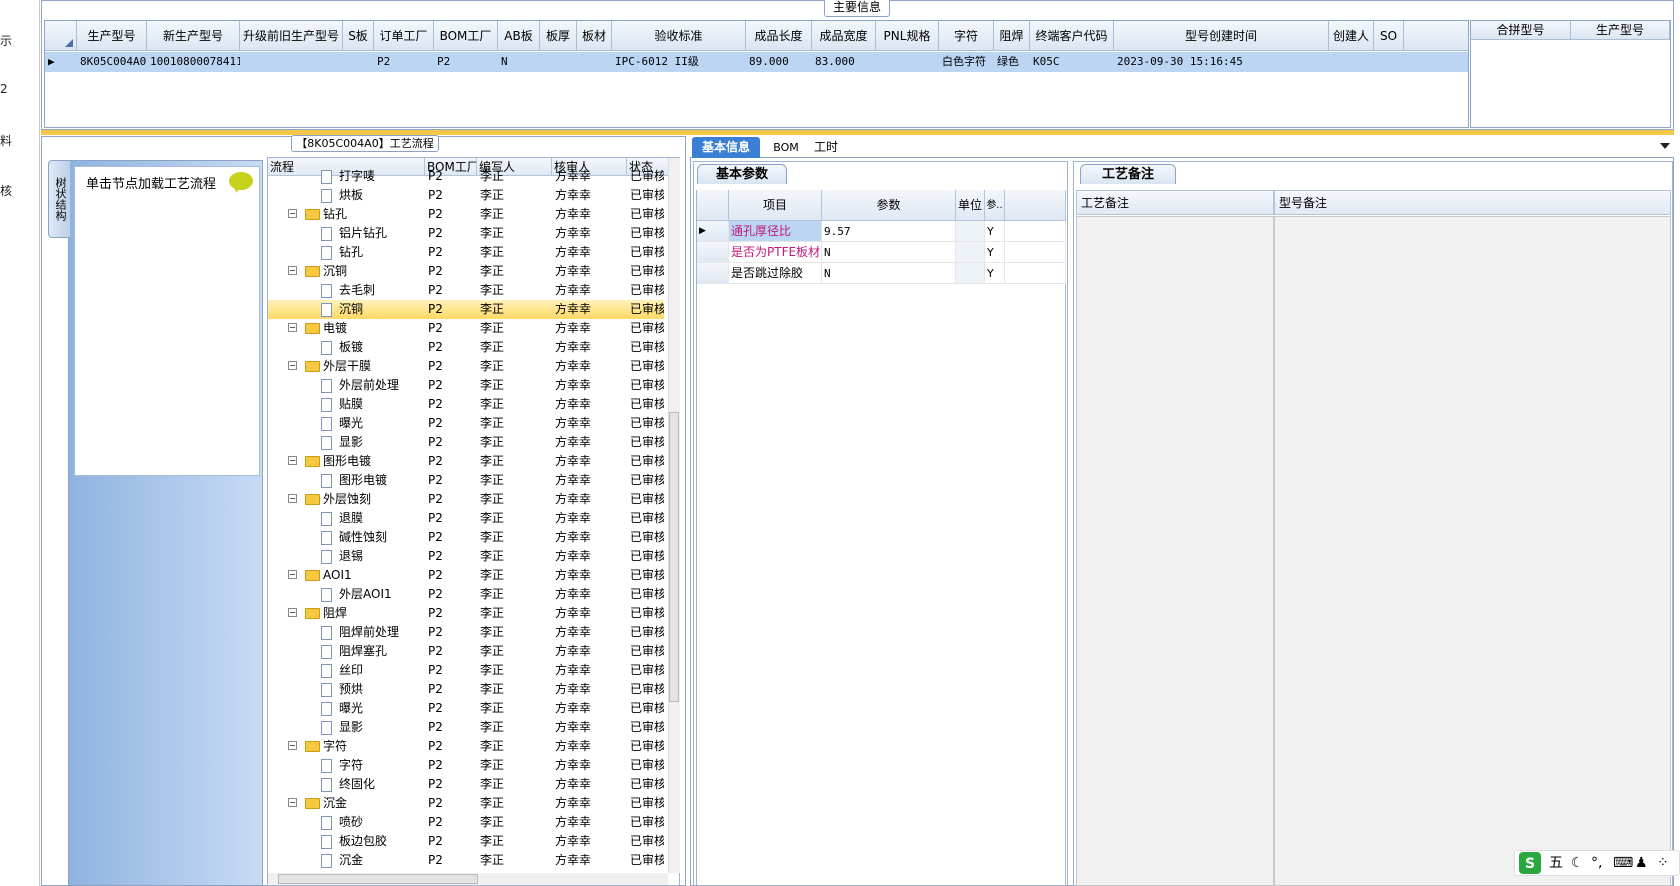 The height and width of the screenshot is (886, 1680). Describe the element at coordinates (742, 174) in the screenshot. I see `tab-basic-params: 基本参数` at that location.